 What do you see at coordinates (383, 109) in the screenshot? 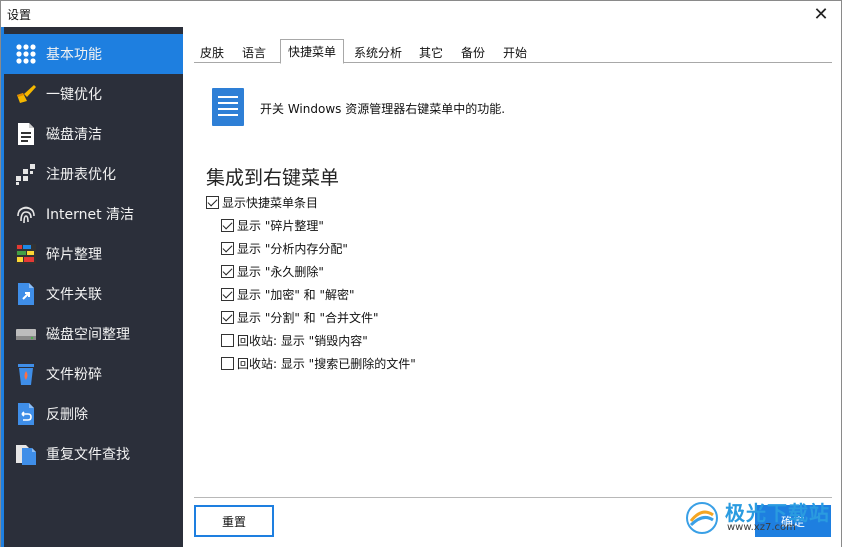
I see `info-description: 开关 Windows 资源管理器右键菜单中的功能.` at bounding box center [383, 109].